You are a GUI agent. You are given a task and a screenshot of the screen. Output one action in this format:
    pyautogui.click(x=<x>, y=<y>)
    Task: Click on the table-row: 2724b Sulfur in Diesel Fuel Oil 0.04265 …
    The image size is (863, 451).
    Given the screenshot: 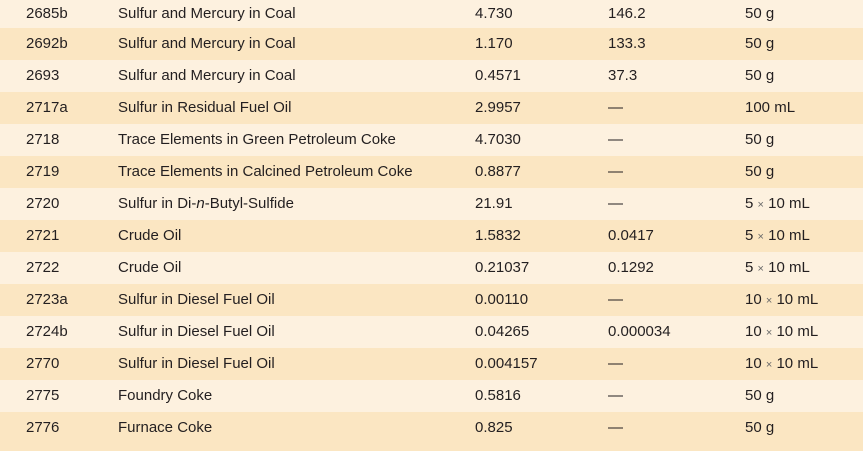 What is the action you would take?
    pyautogui.click(x=431, y=332)
    